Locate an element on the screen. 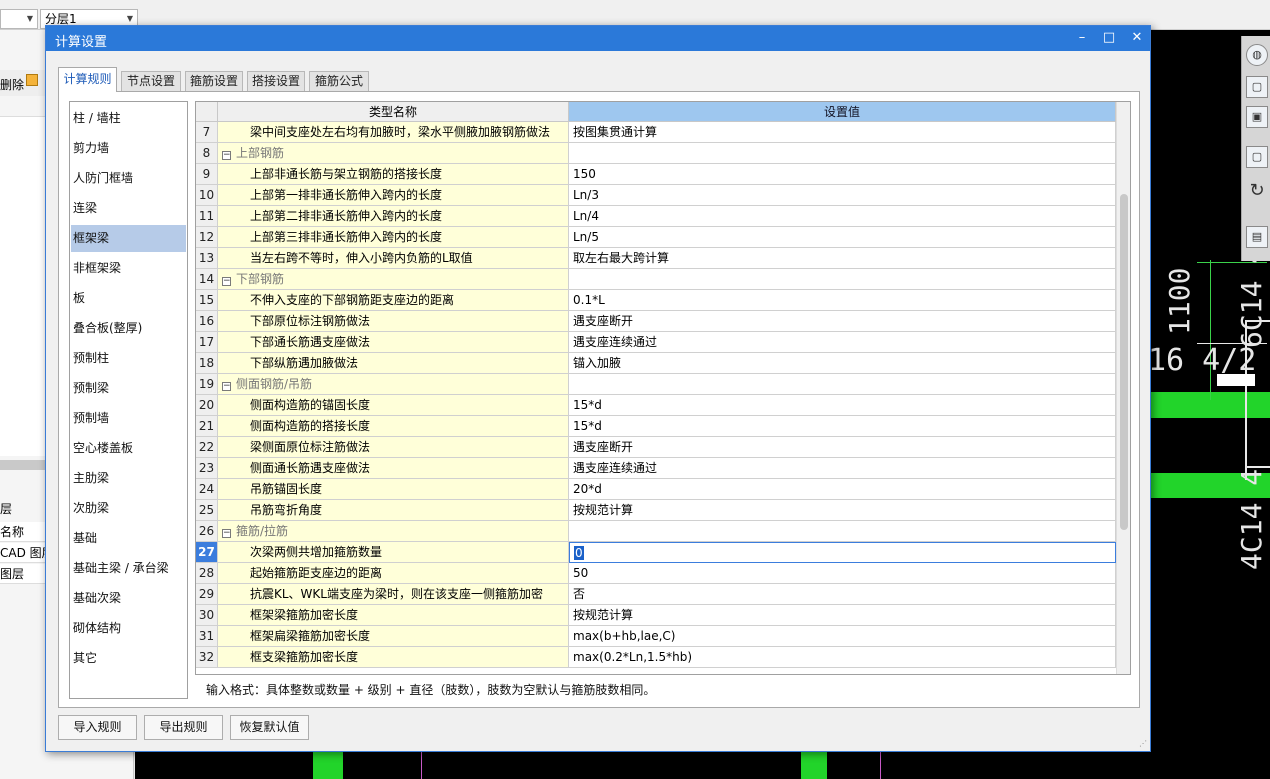  grid-row: 27 次梁两侧共增加箍筋数量 0 is located at coordinates (656, 552).